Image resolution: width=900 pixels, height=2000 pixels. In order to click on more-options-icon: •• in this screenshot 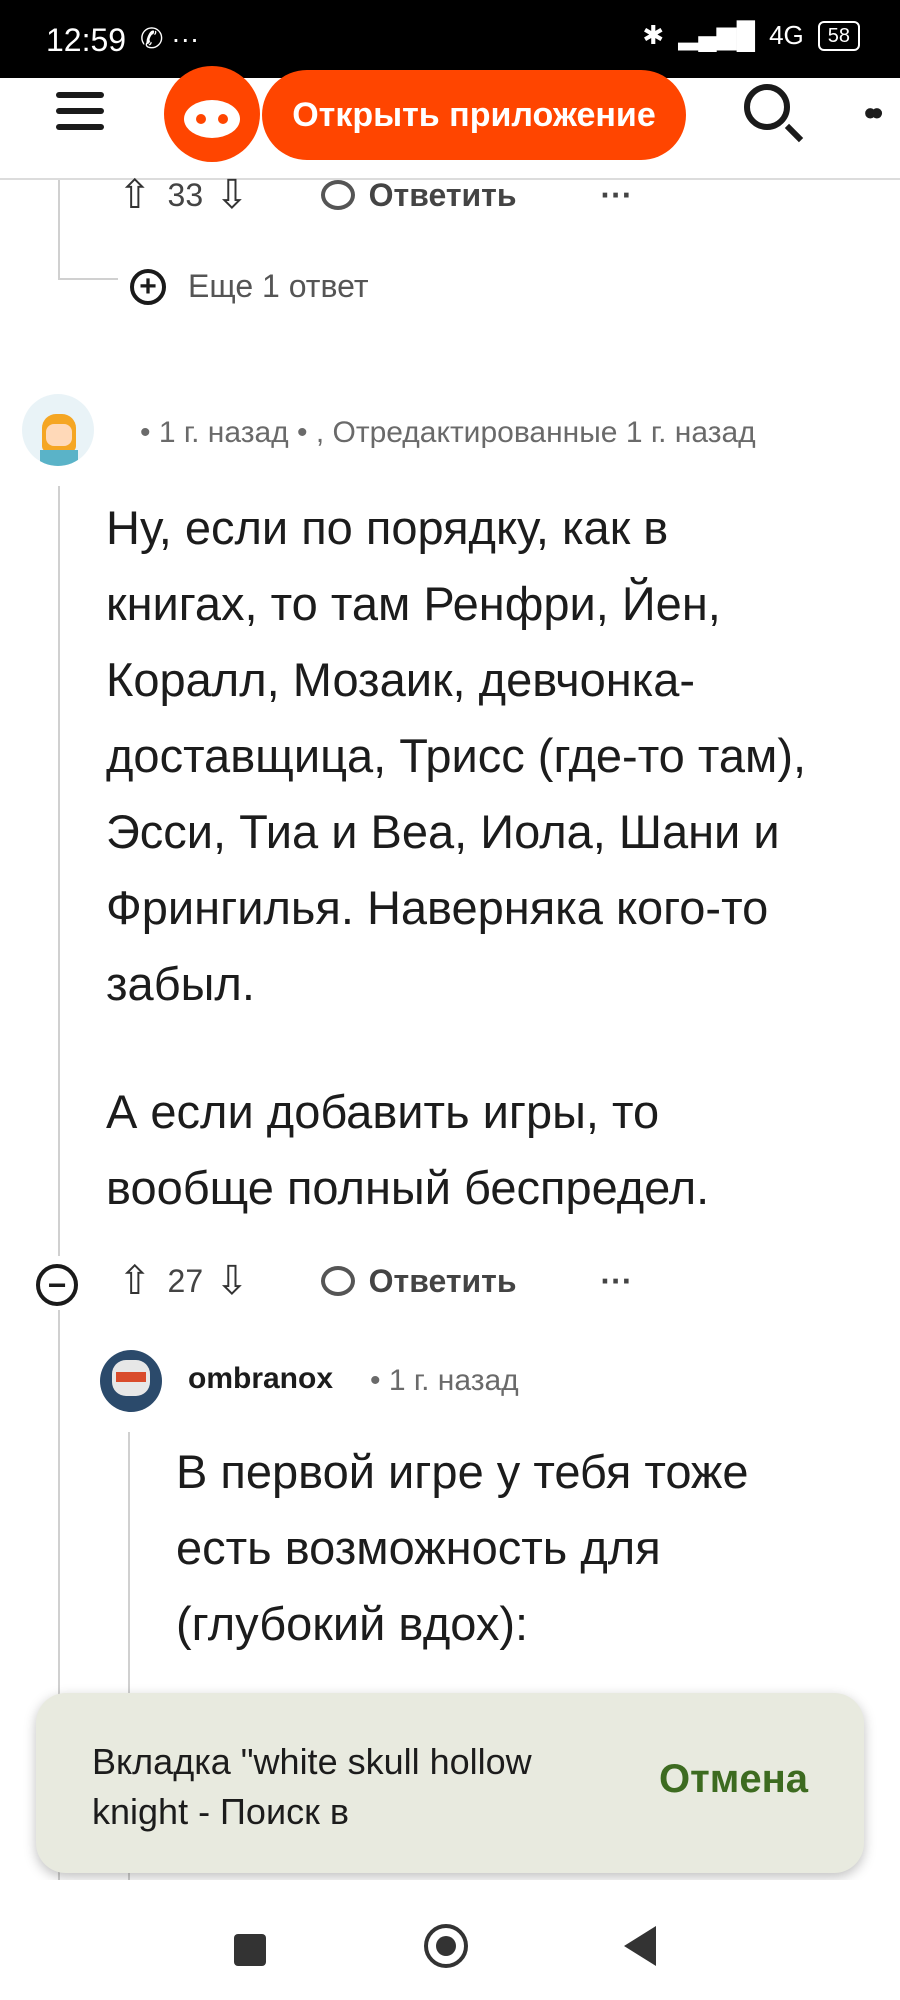, I will do `click(873, 113)`.